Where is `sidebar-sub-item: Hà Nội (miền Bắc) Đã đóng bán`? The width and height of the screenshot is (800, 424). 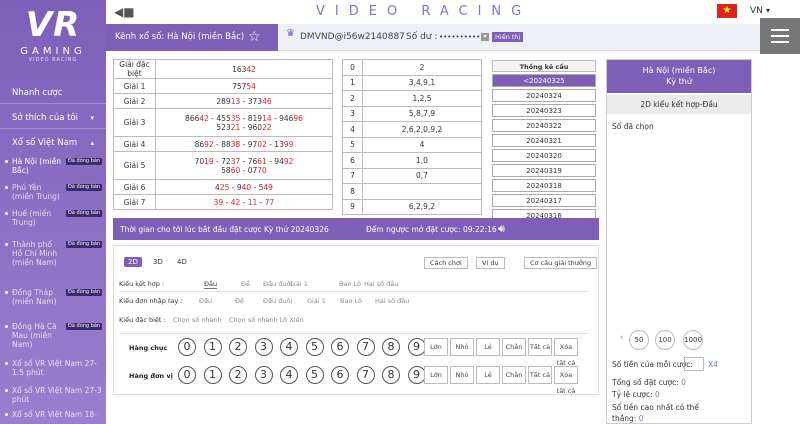
sidebar-sub-item: Hà Nội (miền Bắc) Đã đóng bán is located at coordinates (55, 166).